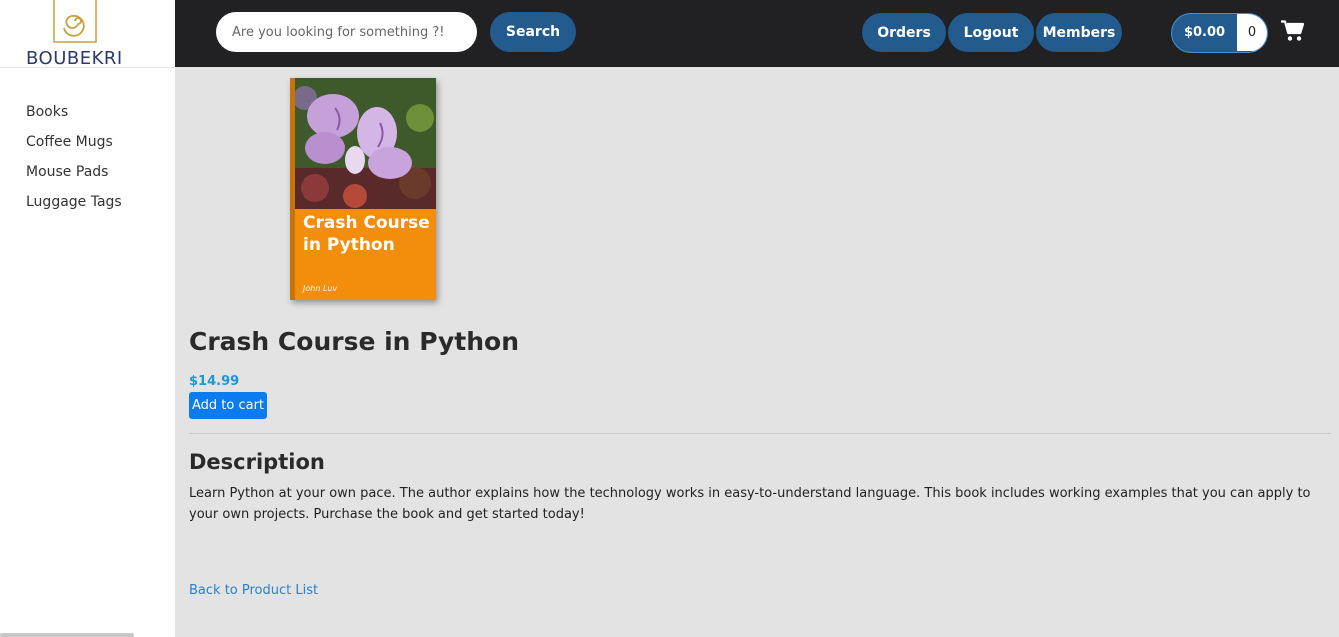 The height and width of the screenshot is (637, 1339). What do you see at coordinates (292, 189) in the screenshot?
I see `book-spine` at bounding box center [292, 189].